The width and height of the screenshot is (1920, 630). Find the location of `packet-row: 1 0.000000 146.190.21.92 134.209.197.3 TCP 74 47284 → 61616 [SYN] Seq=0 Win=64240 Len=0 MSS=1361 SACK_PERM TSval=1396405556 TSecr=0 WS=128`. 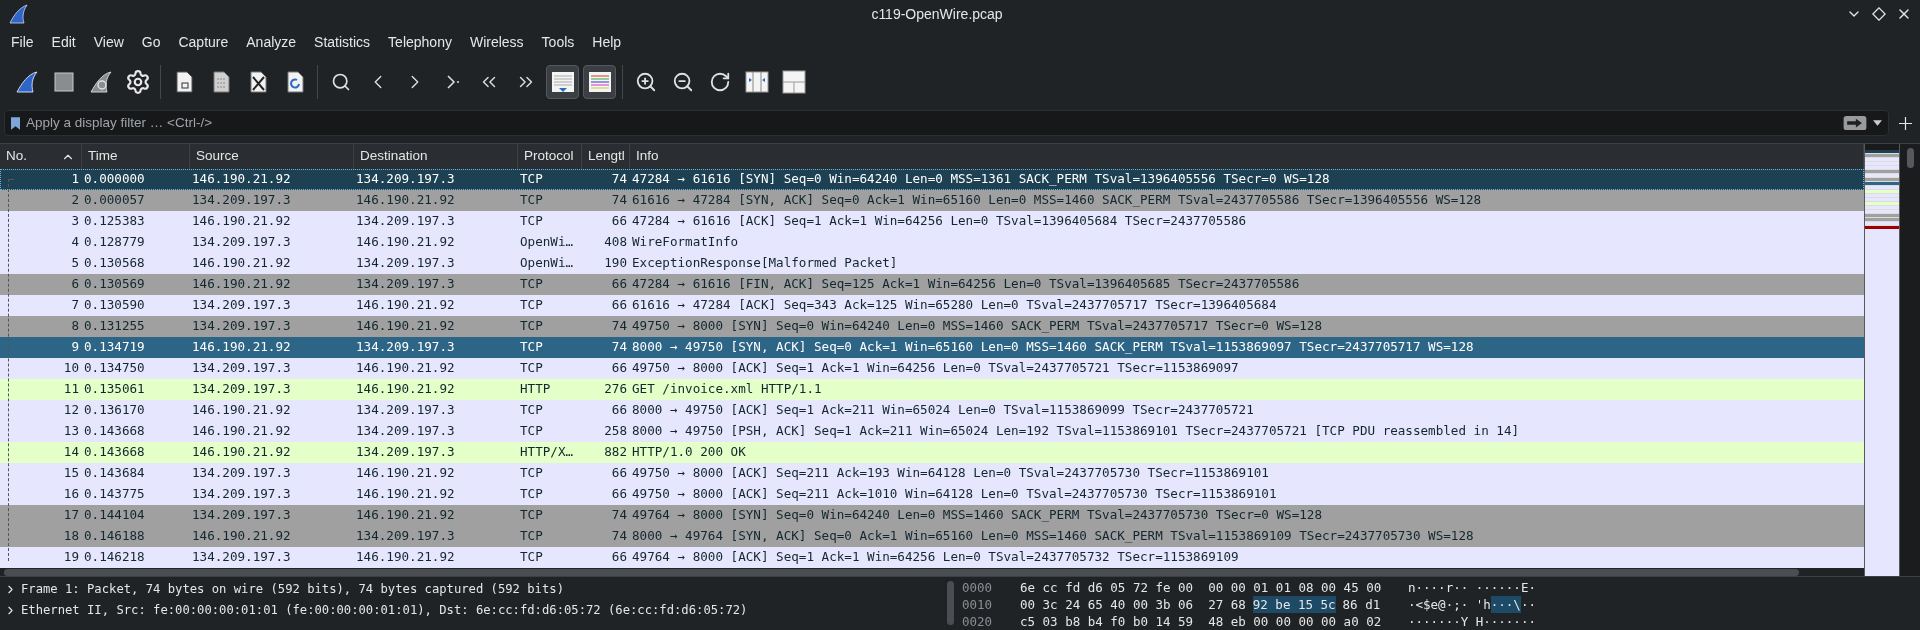

packet-row: 1 0.000000 146.190.21.92 134.209.197.3 TCP 74 47284 → 61616 [SYN] Seq=0 Win=64240 Len=0 MSS=1361 SACK_PERM TSval=1396405556 TSecr=0 WS=128 is located at coordinates (932, 179).